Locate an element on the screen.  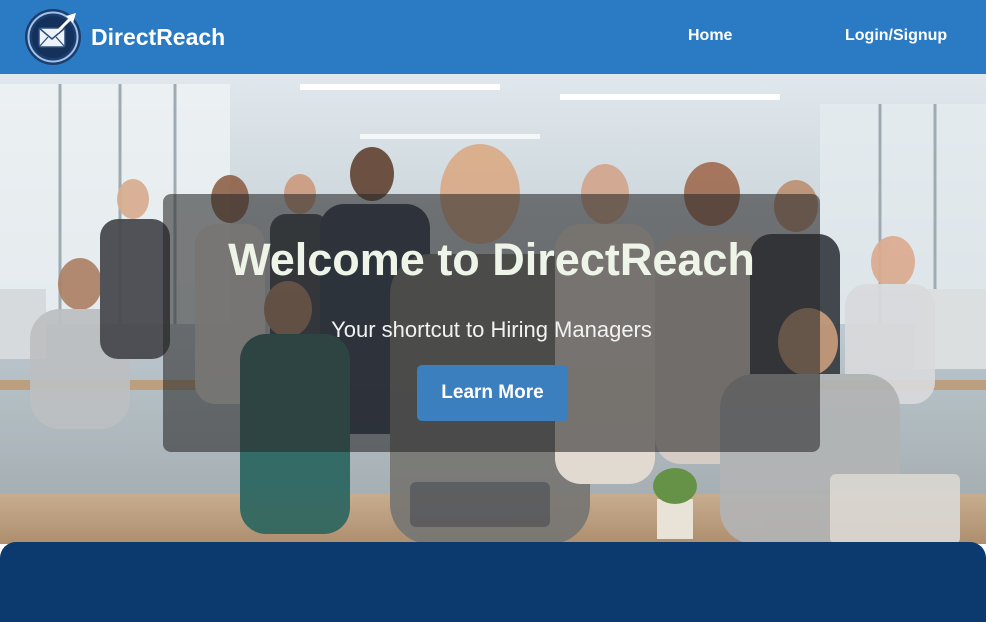
learn-more-button: Learn More is located at coordinates (492, 393).